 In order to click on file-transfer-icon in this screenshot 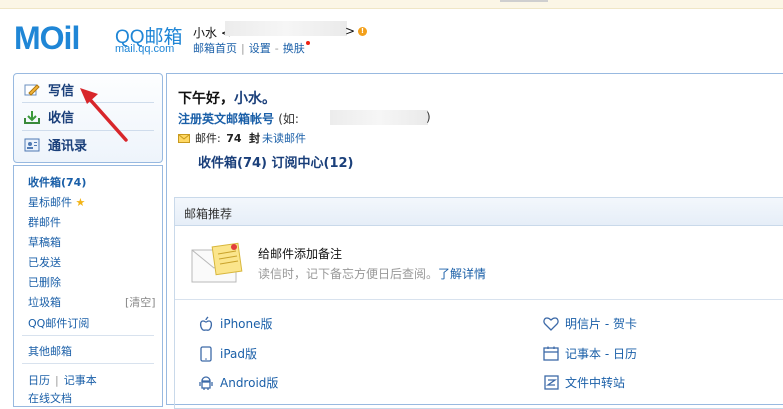, I will do `click(551, 383)`.